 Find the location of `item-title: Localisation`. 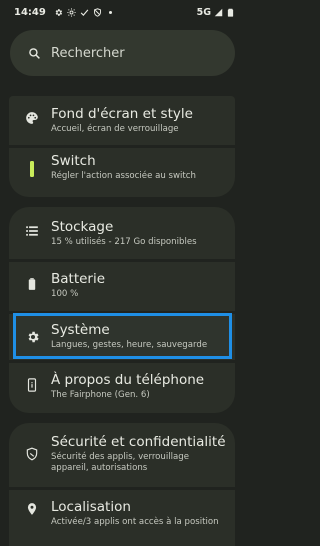

item-title: Localisation is located at coordinates (91, 507).